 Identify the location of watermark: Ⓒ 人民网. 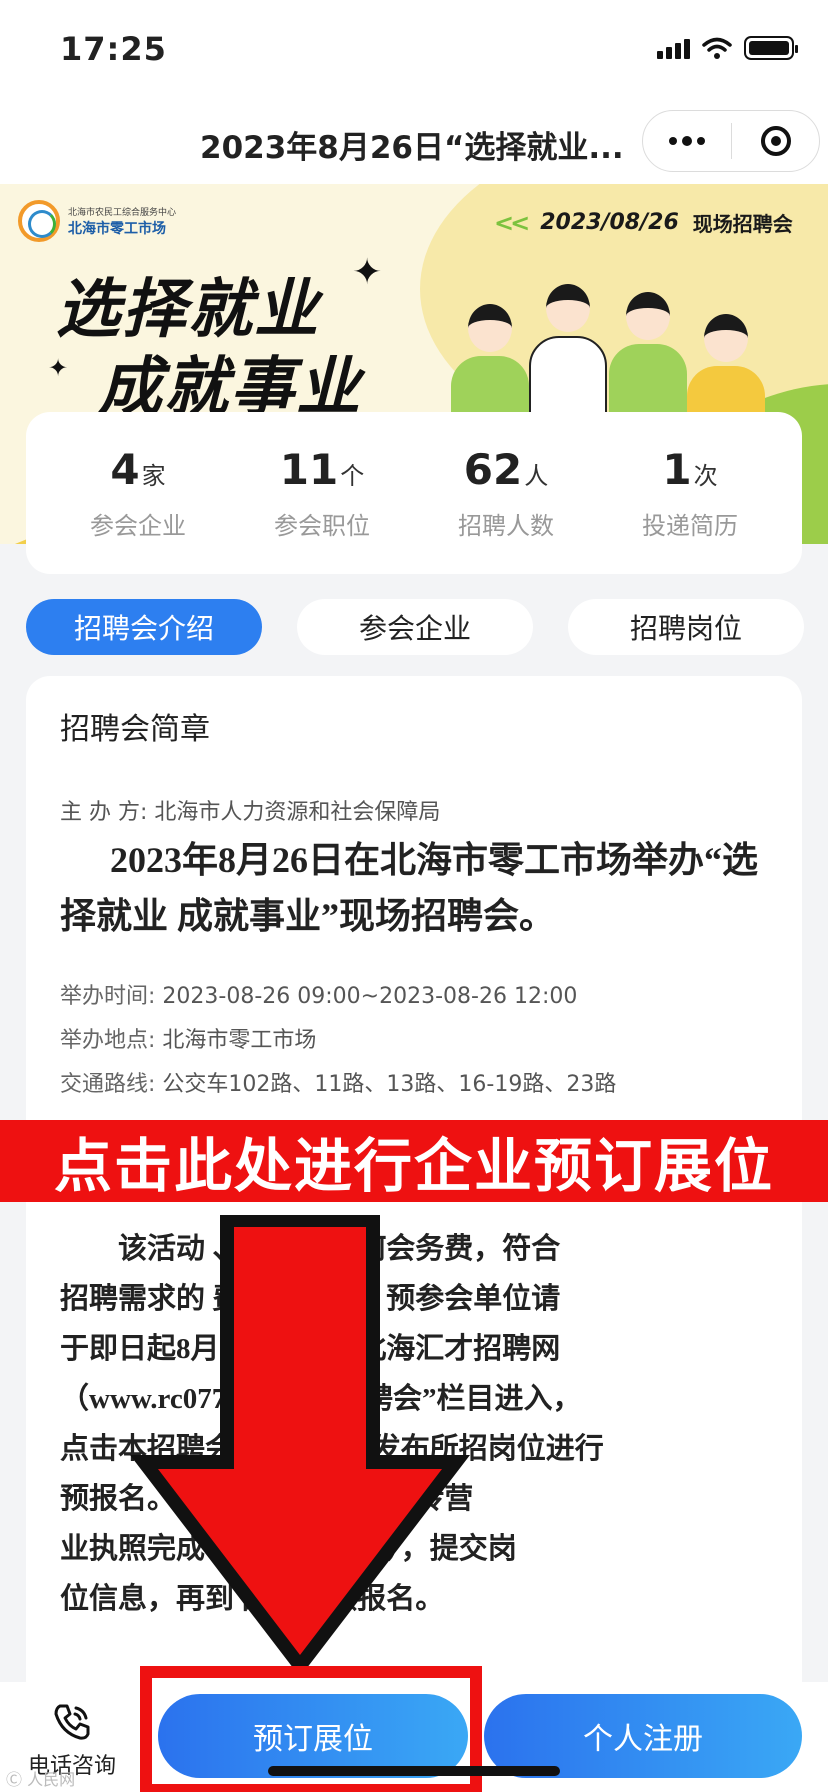
(41, 1779).